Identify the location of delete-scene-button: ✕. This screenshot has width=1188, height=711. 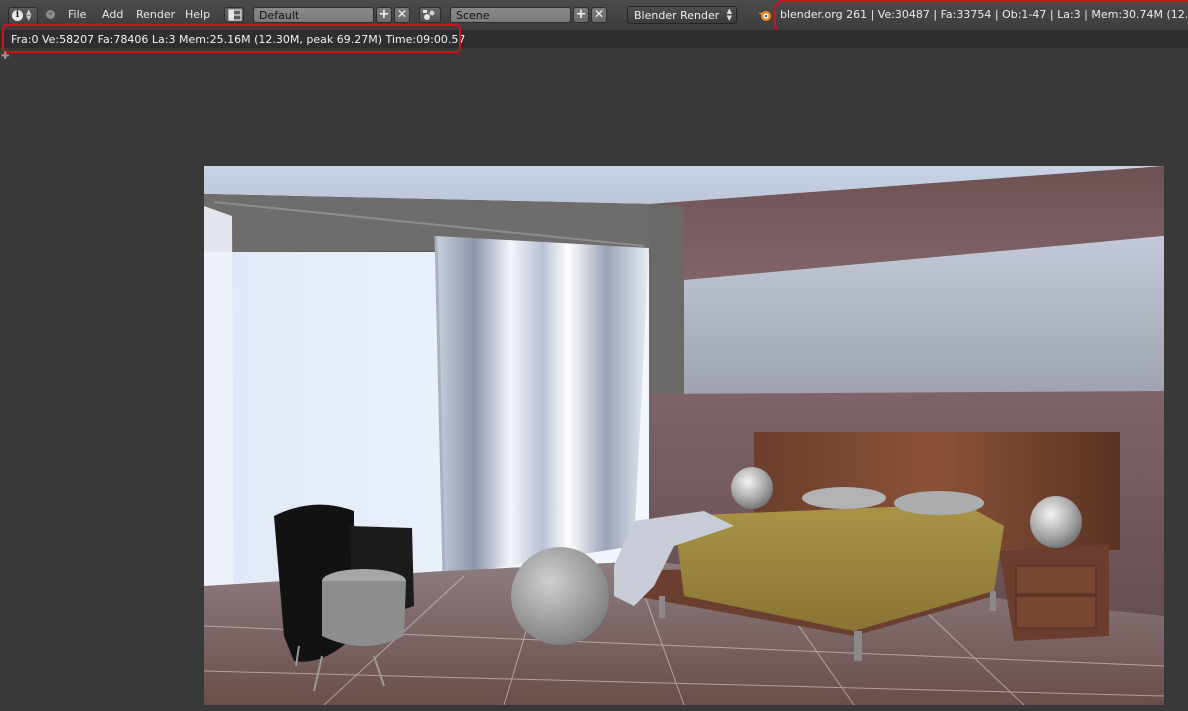
(599, 15).